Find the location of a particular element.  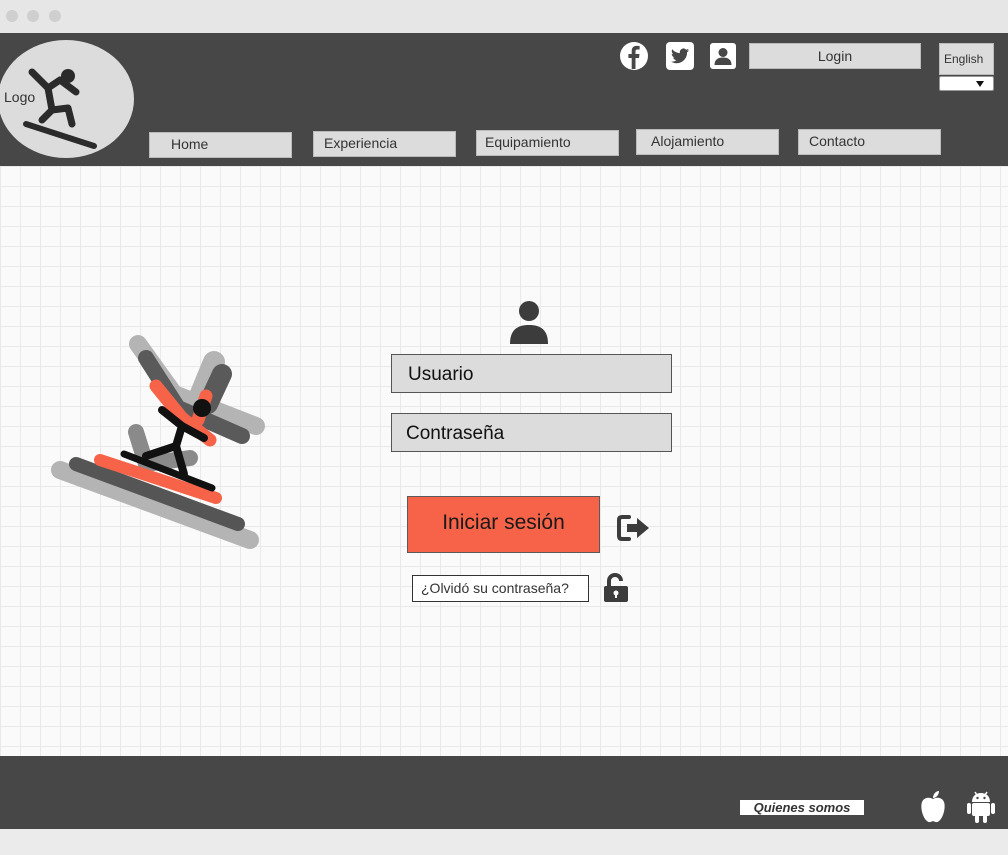

apple-icon is located at coordinates (933, 807).